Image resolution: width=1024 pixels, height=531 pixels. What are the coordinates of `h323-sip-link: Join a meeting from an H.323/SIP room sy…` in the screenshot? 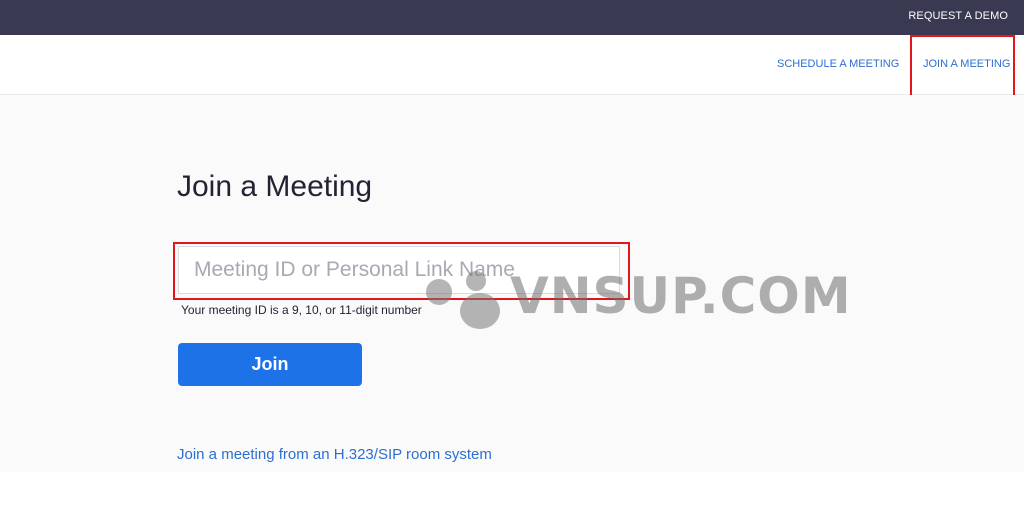 It's located at (334, 454).